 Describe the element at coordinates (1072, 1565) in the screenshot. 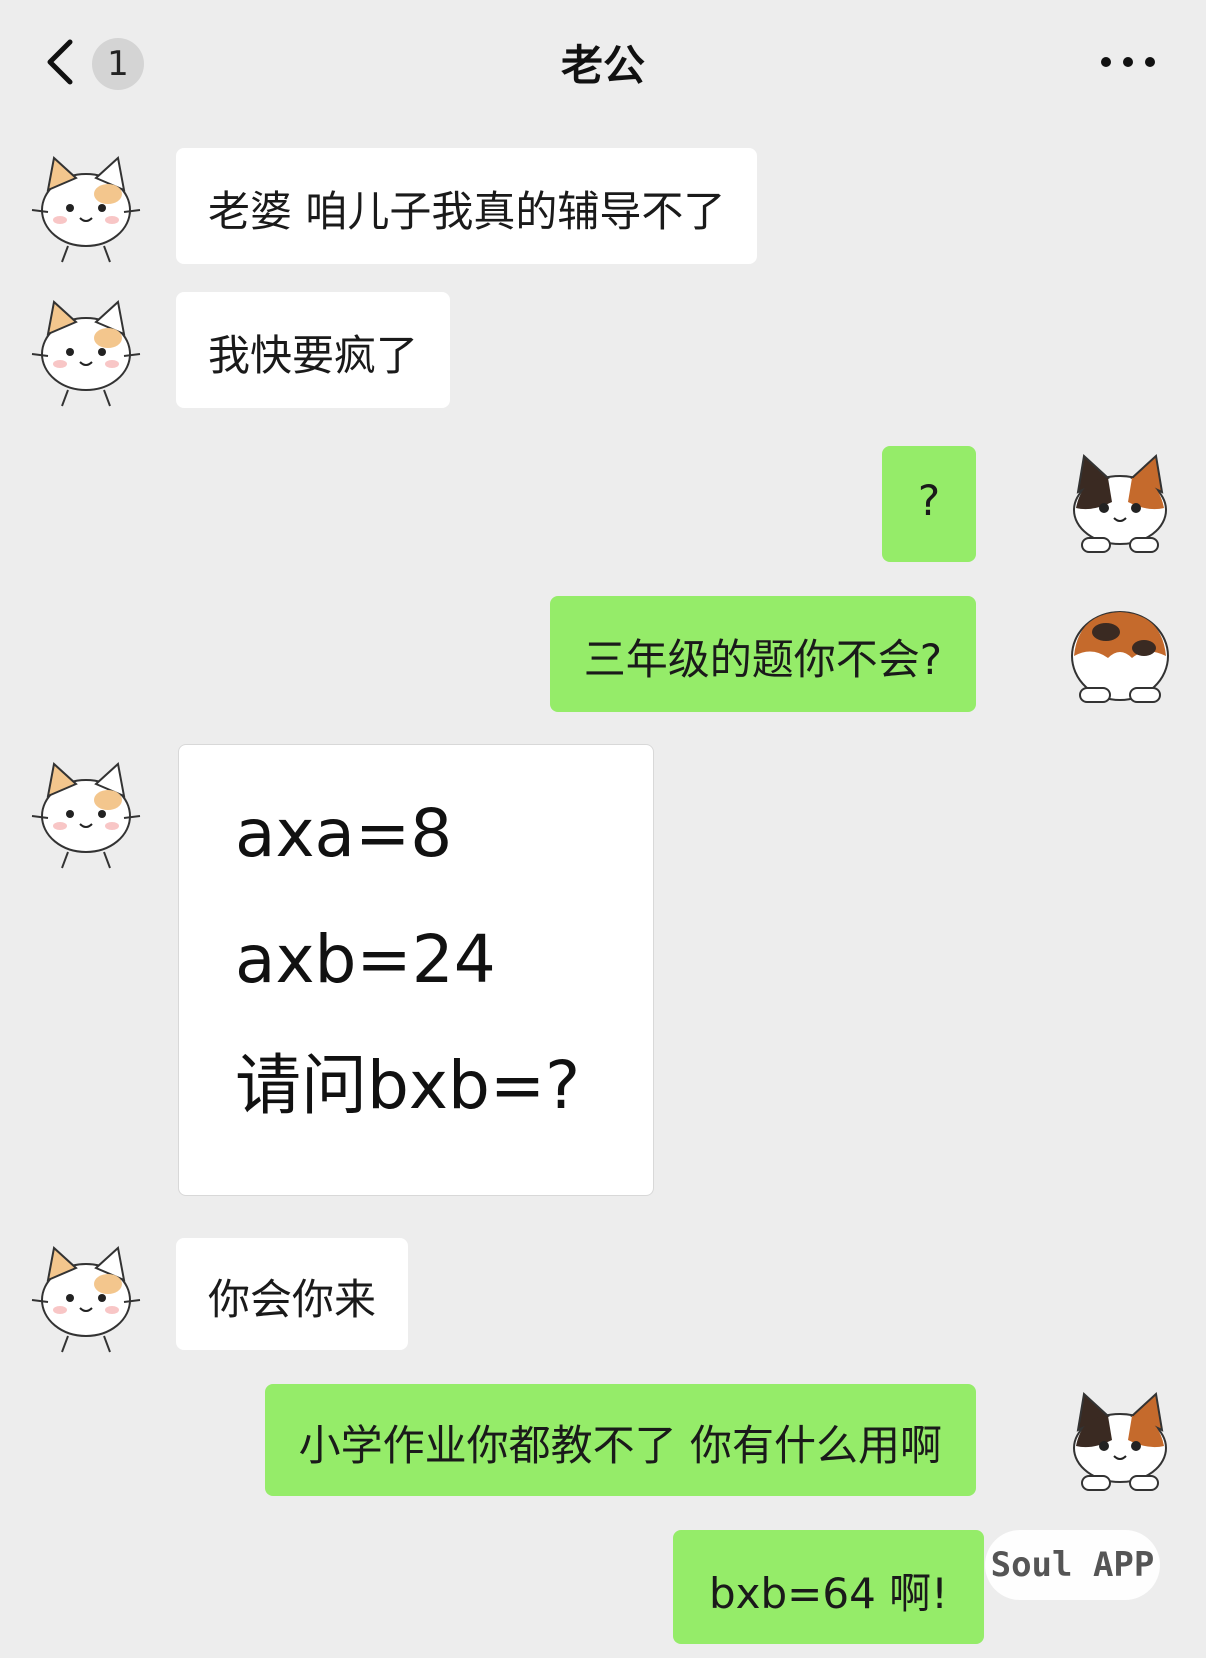

I see `soul-app-watermark: Soul APP` at that location.